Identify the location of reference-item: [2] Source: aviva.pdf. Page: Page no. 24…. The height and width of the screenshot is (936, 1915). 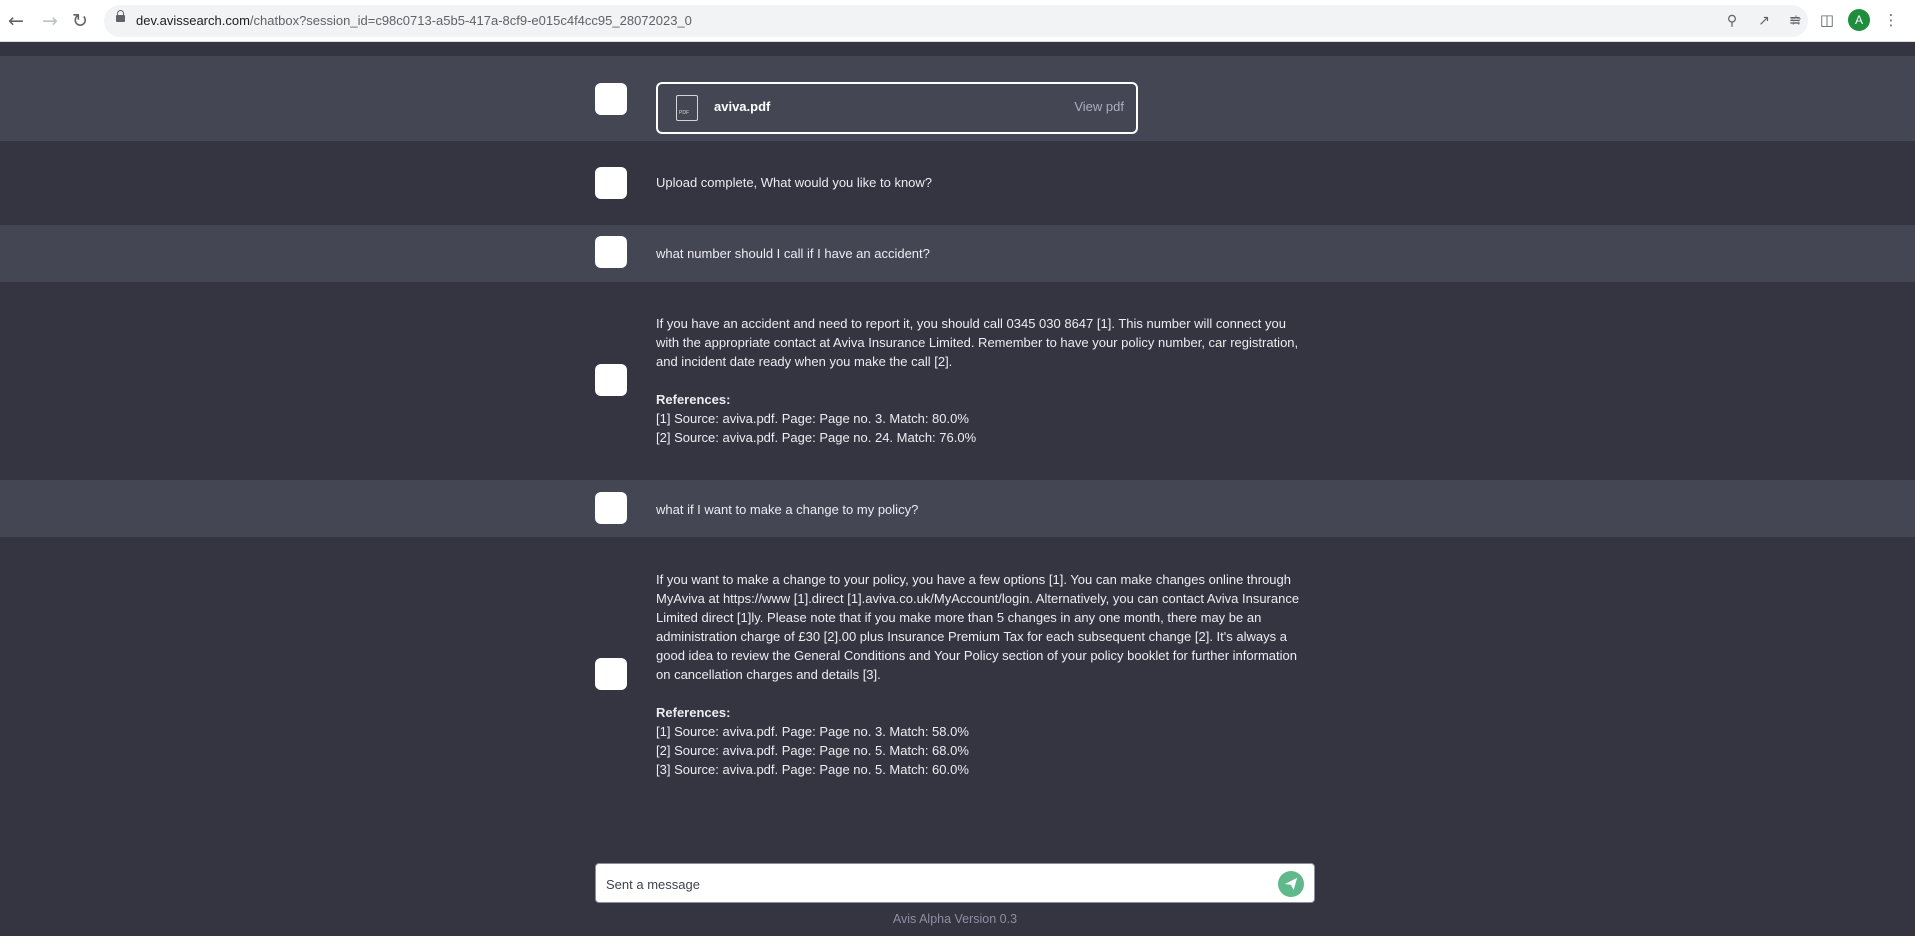
(816, 437).